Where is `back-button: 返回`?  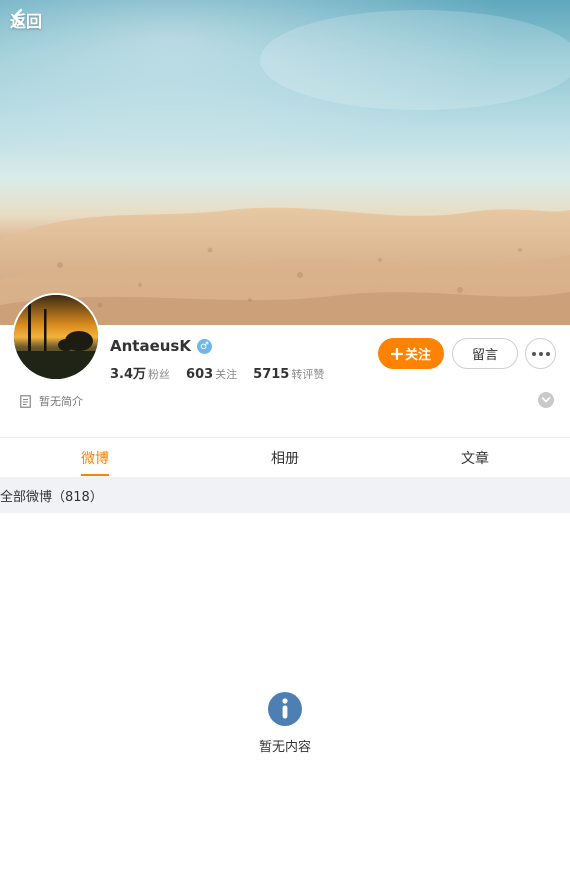 back-button: 返回 is located at coordinates (26, 20).